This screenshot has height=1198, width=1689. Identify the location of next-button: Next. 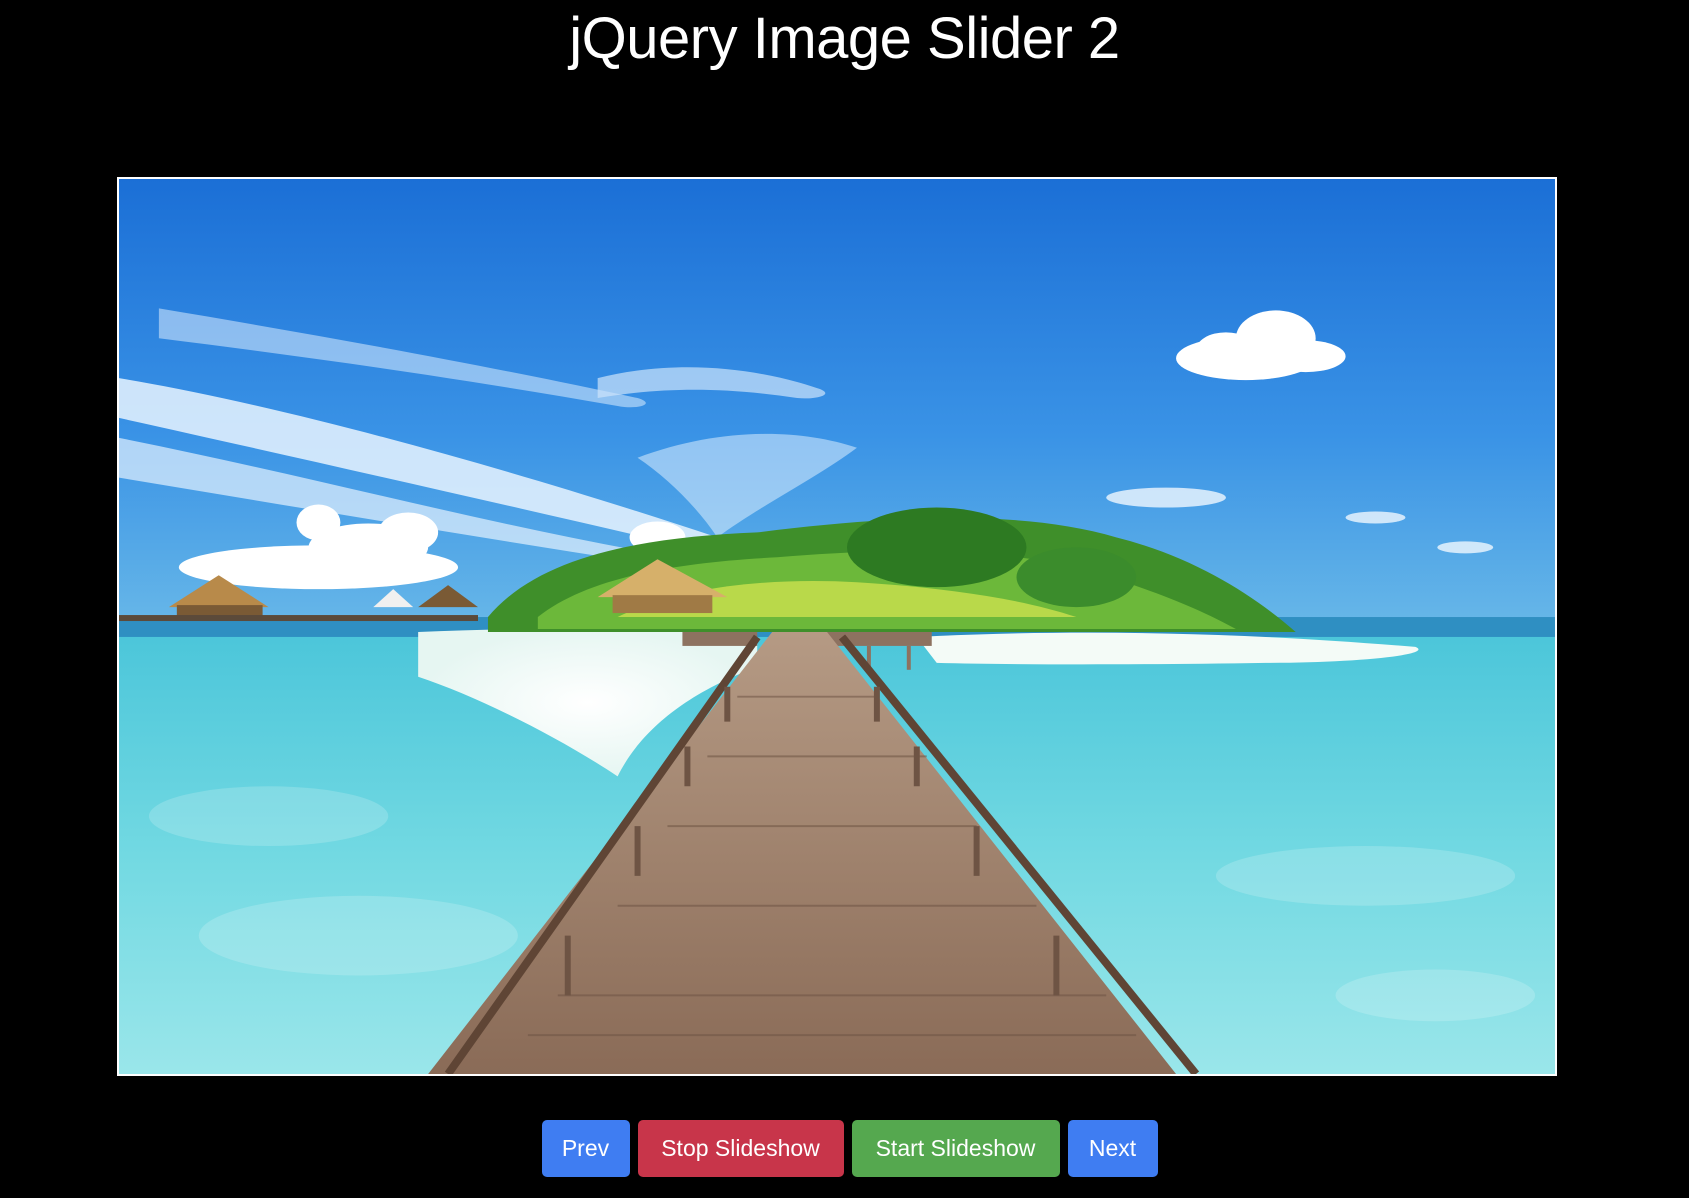
(1112, 1148).